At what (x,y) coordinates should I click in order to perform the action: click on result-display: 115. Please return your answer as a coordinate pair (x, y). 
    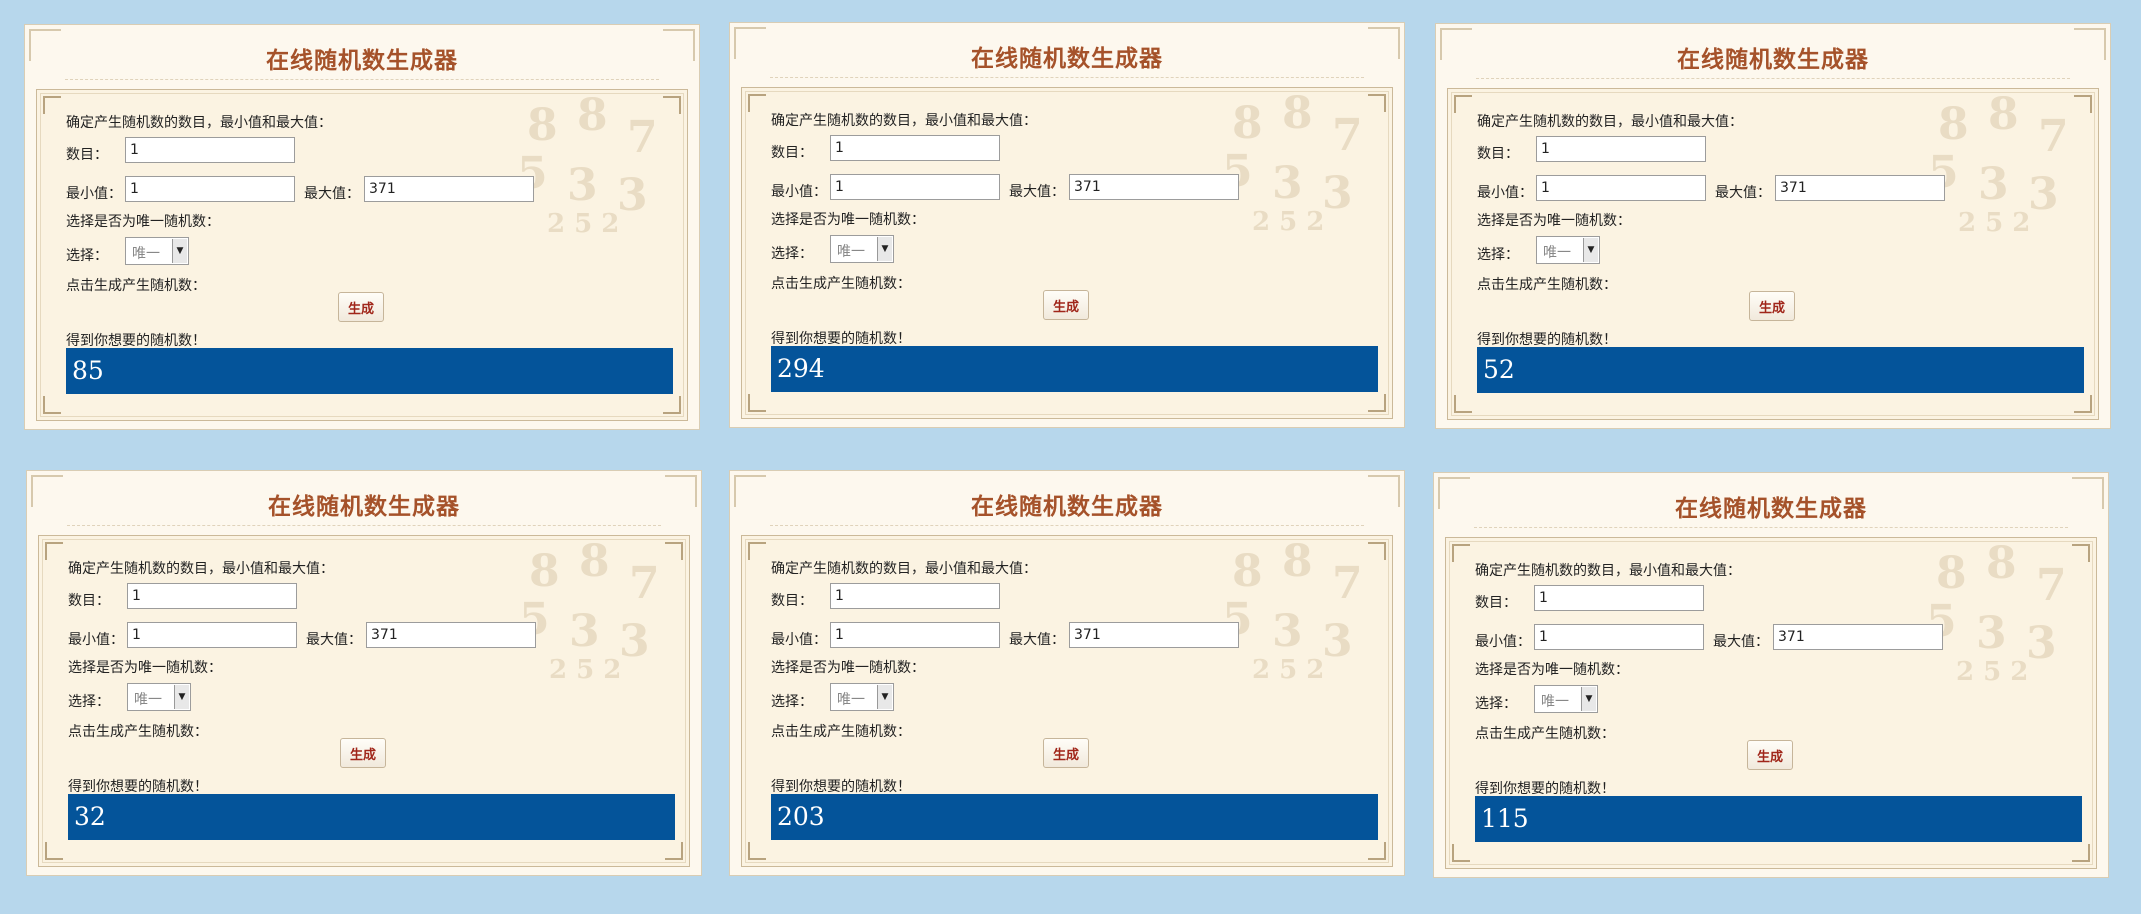
    Looking at the image, I should click on (1778, 819).